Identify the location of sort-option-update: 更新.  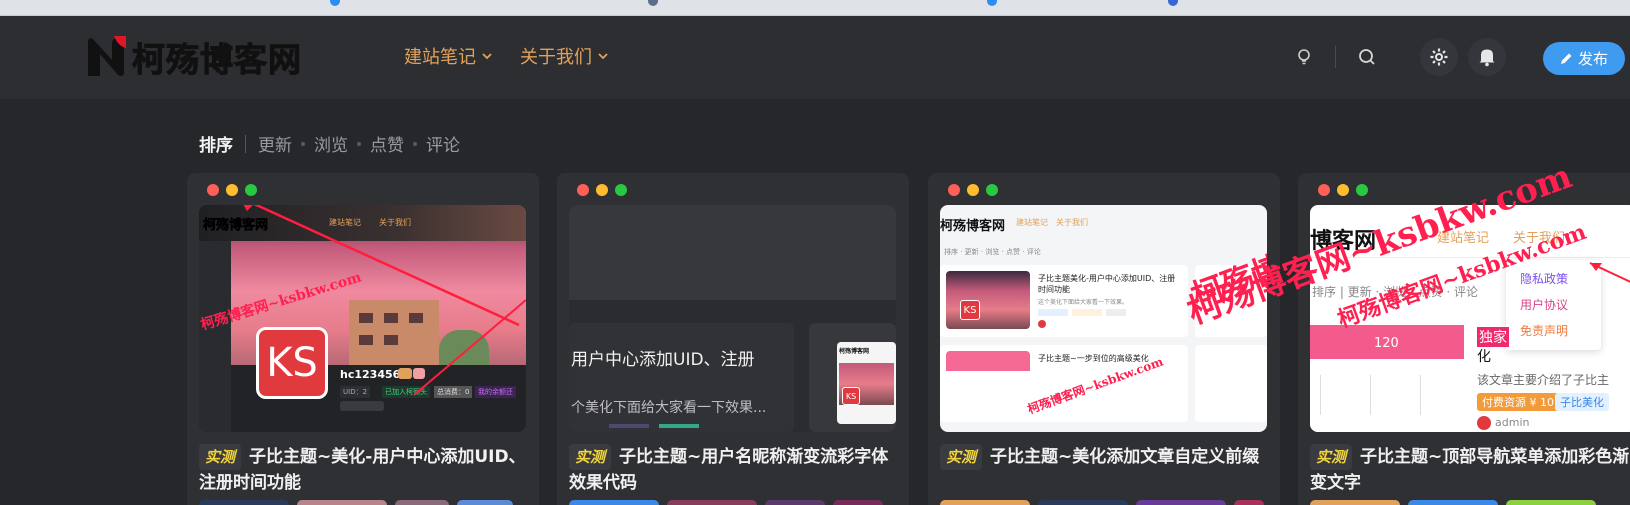
(275, 143).